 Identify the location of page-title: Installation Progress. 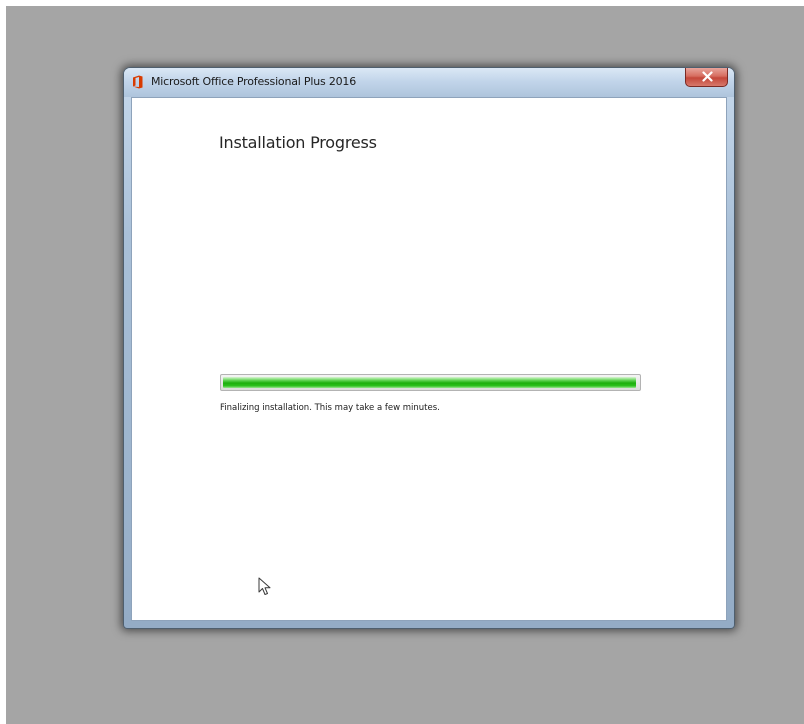
(298, 142).